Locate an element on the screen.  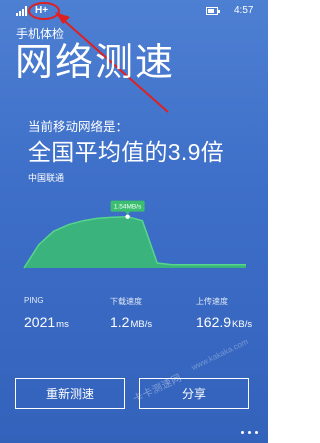
speed-area is located at coordinates (135, 242).